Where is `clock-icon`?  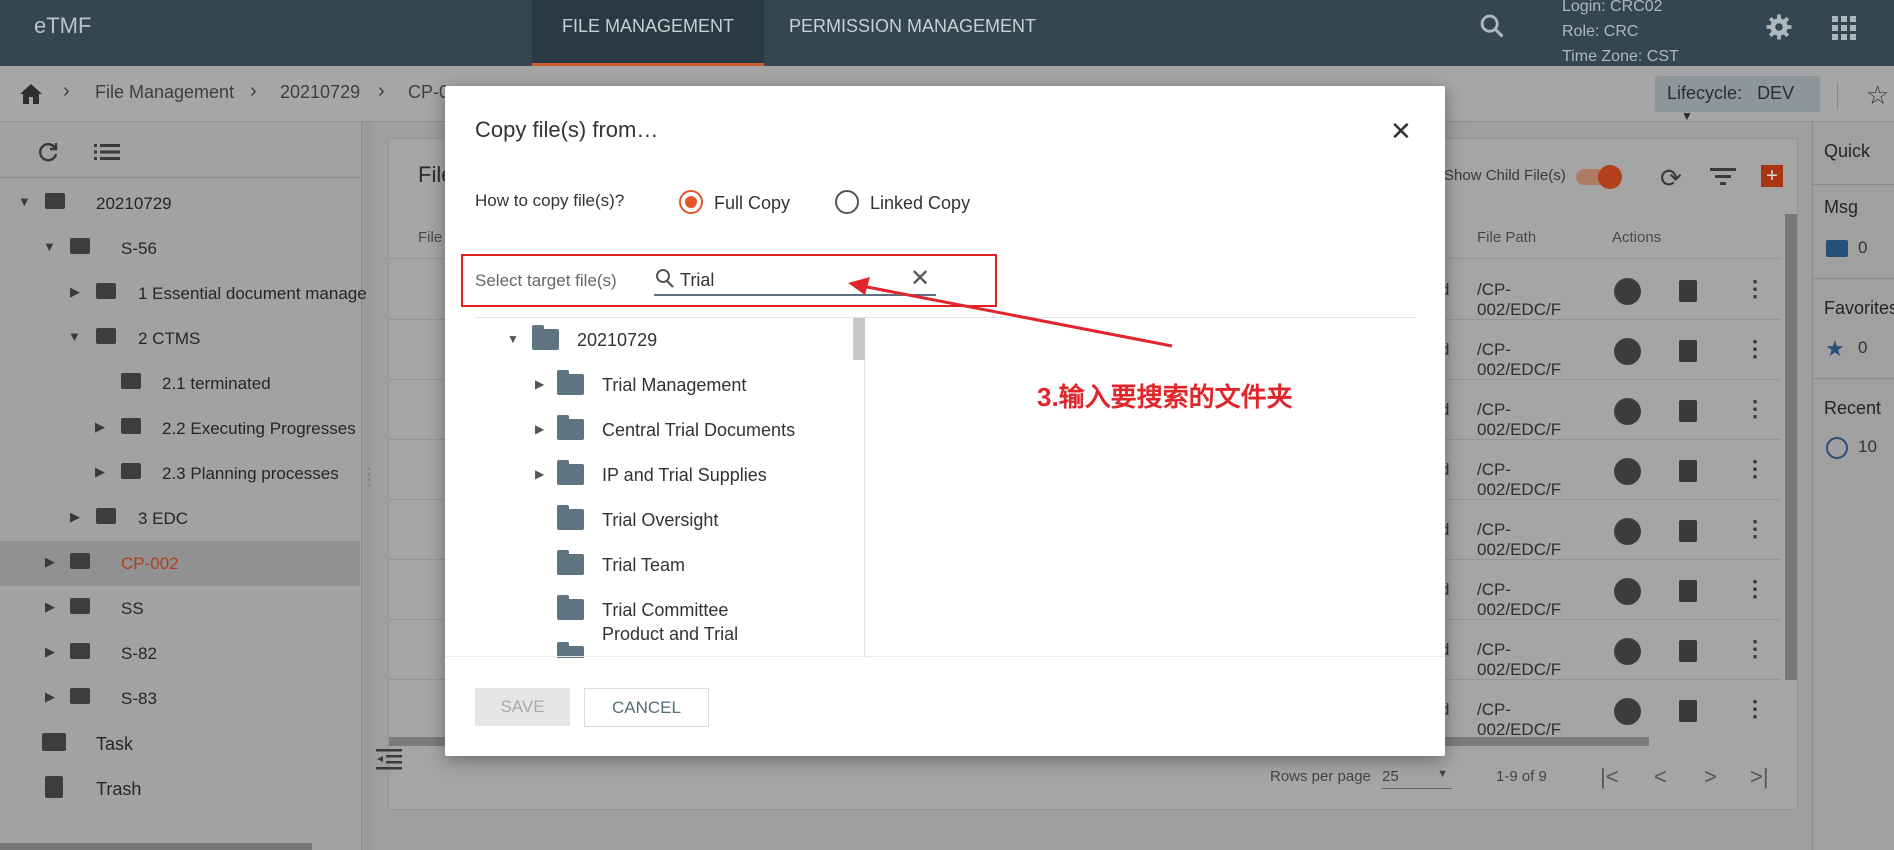
clock-icon is located at coordinates (1837, 448).